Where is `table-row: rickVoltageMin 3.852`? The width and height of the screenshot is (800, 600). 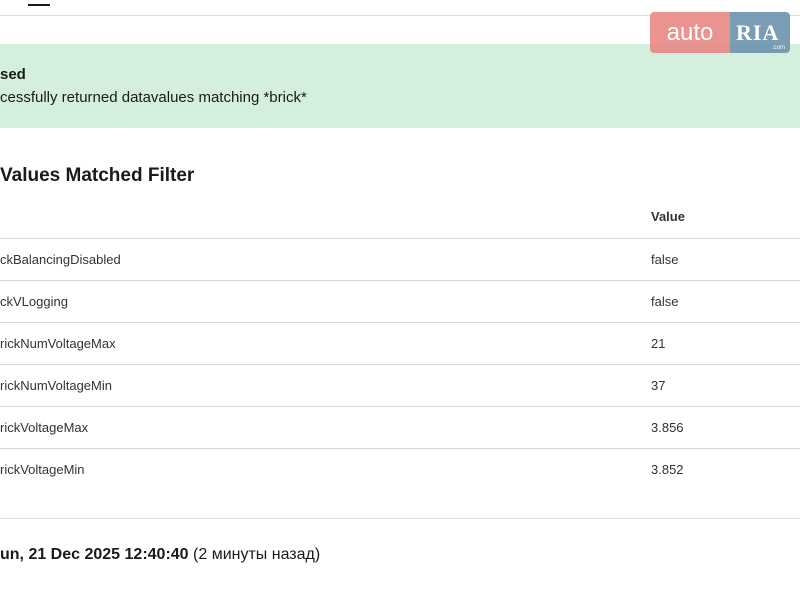
table-row: rickVoltageMin 3.852 is located at coordinates (400, 469).